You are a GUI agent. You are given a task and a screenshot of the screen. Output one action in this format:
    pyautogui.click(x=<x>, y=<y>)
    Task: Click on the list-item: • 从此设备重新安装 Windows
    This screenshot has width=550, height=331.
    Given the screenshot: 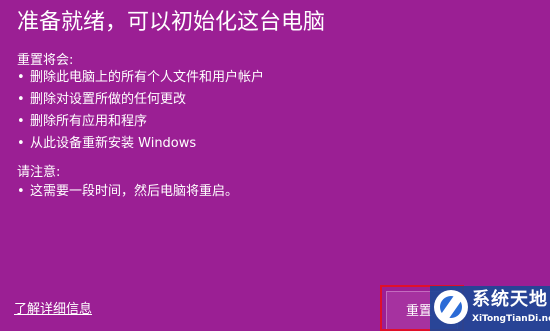 What is the action you would take?
    pyautogui.click(x=140, y=144)
    